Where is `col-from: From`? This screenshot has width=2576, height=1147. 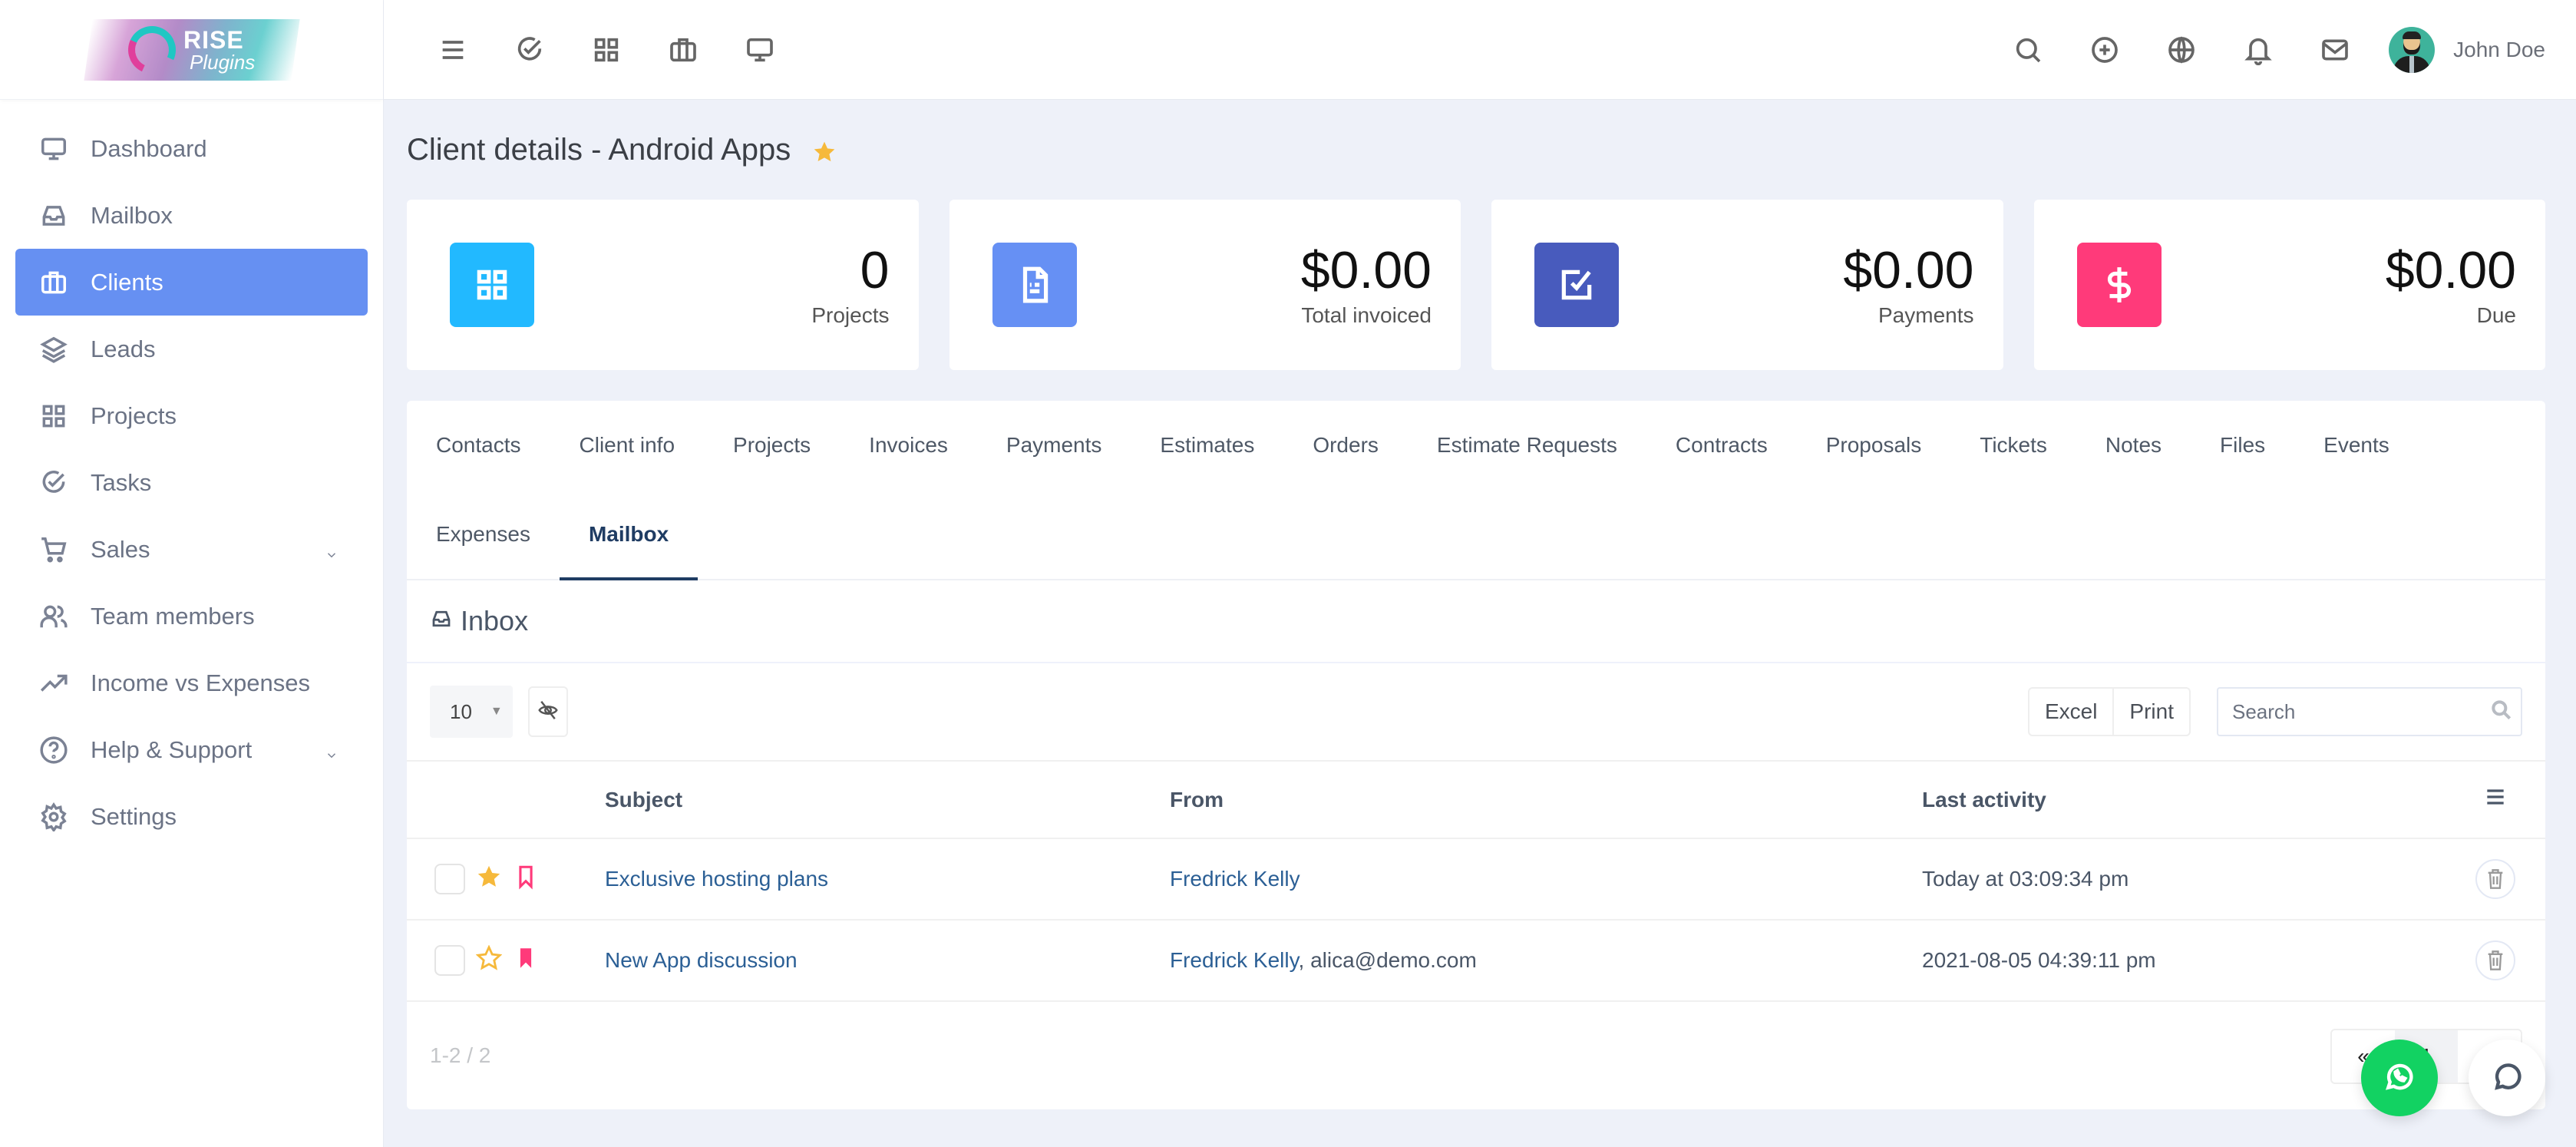
col-from: From is located at coordinates (1546, 800).